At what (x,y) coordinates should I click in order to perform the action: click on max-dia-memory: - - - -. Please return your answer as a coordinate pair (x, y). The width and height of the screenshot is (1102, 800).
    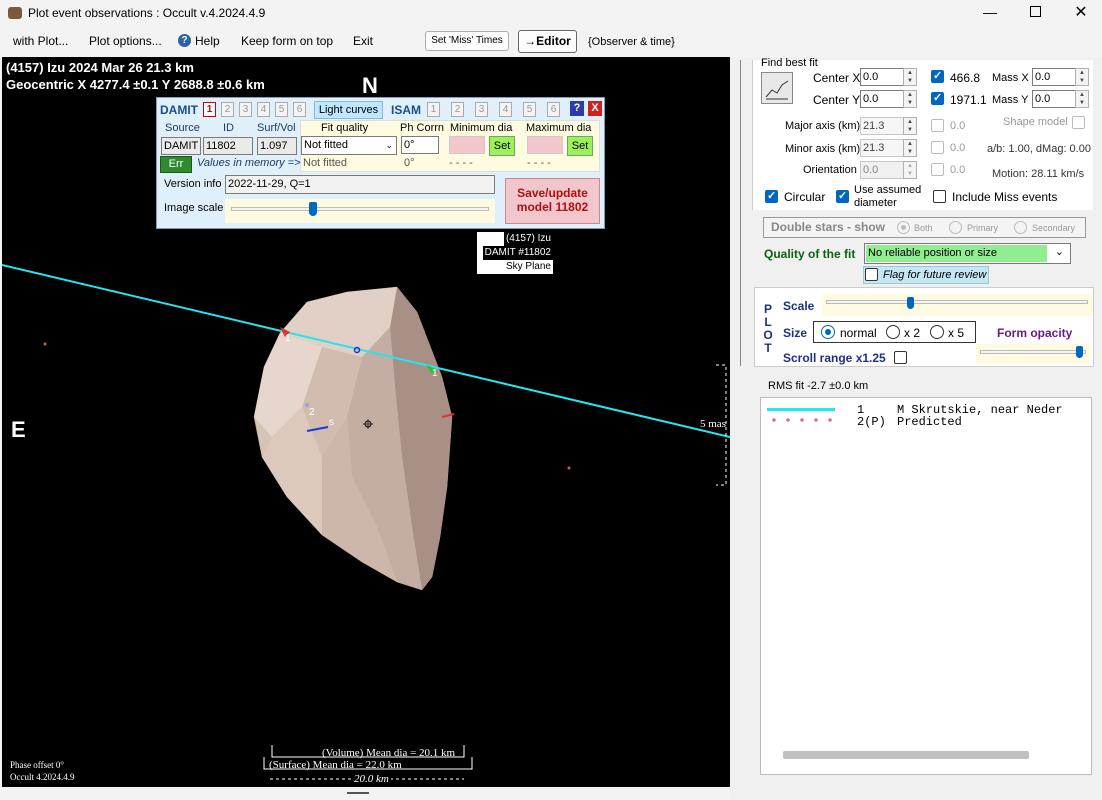
    Looking at the image, I should click on (539, 163).